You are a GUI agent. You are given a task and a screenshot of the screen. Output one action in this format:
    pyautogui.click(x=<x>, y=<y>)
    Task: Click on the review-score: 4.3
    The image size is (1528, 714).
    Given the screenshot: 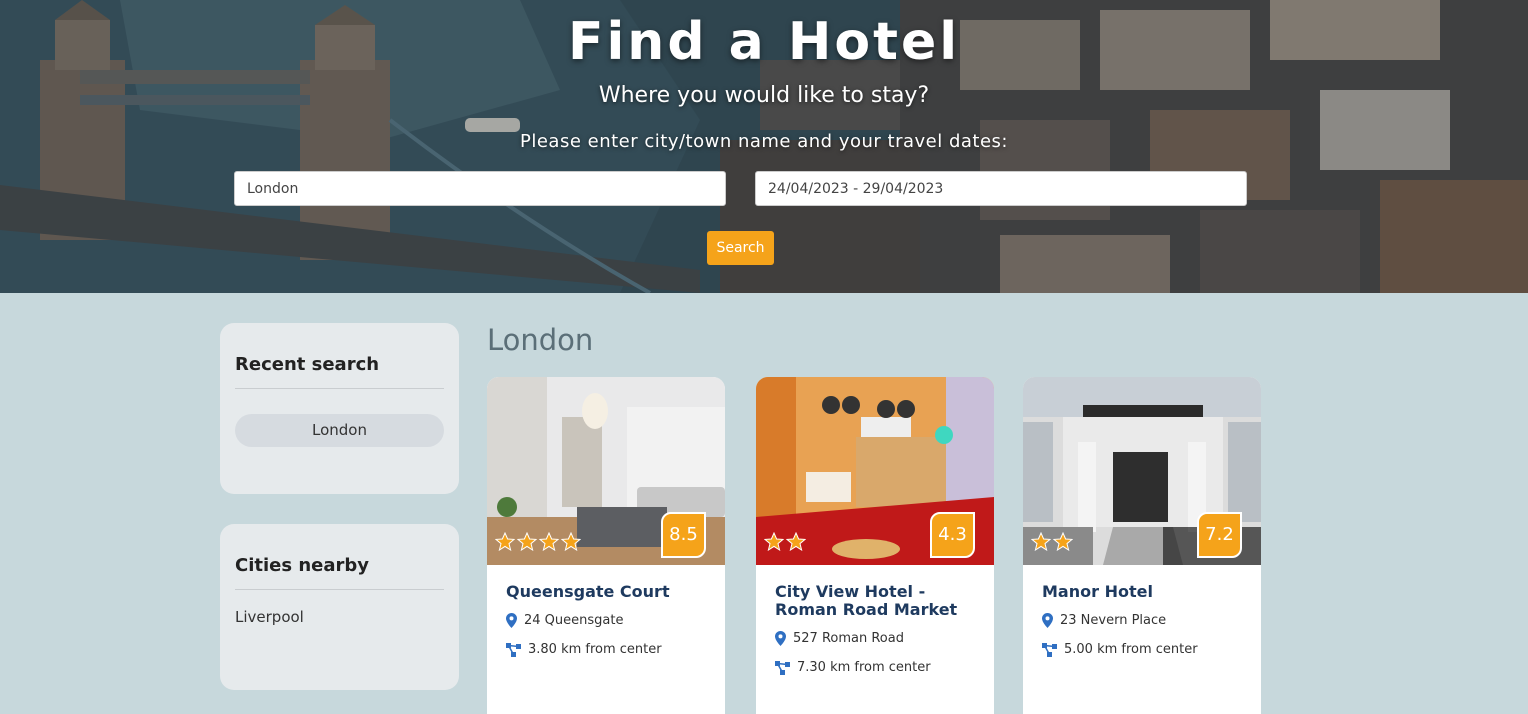 What is the action you would take?
    pyautogui.click(x=952, y=535)
    